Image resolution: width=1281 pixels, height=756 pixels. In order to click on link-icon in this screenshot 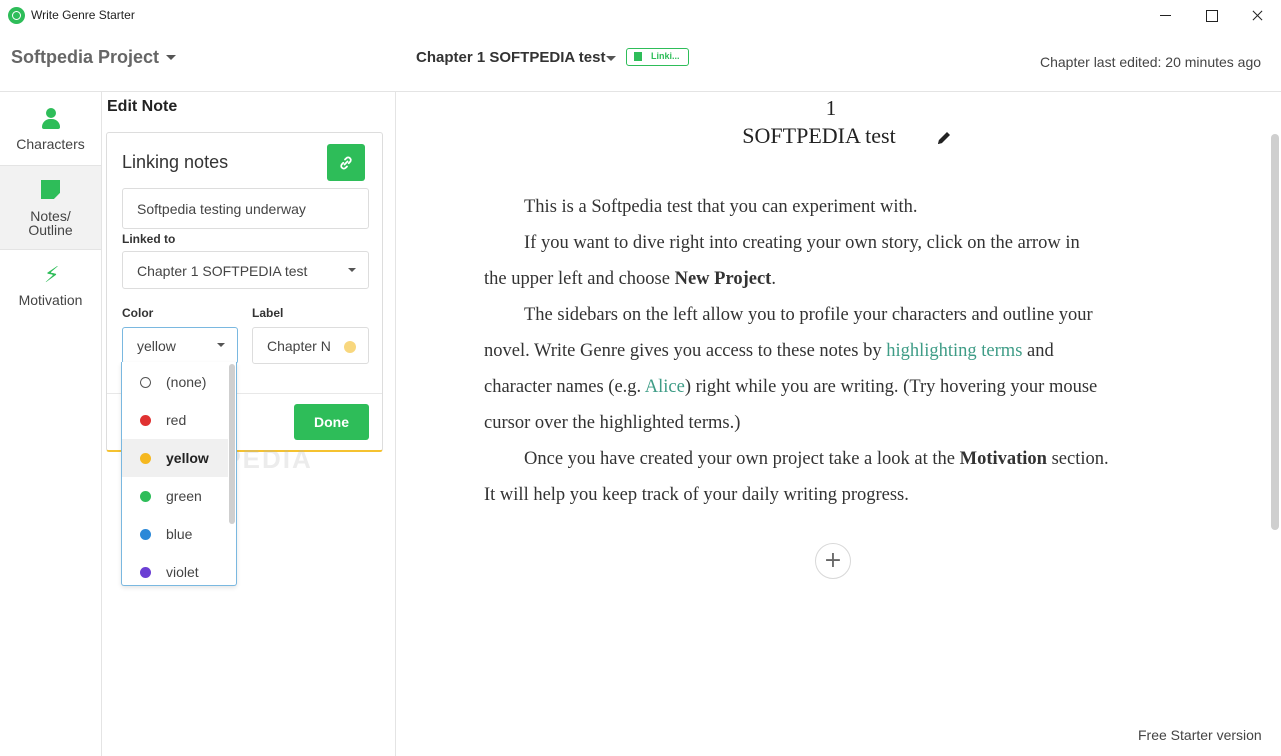, I will do `click(346, 163)`.